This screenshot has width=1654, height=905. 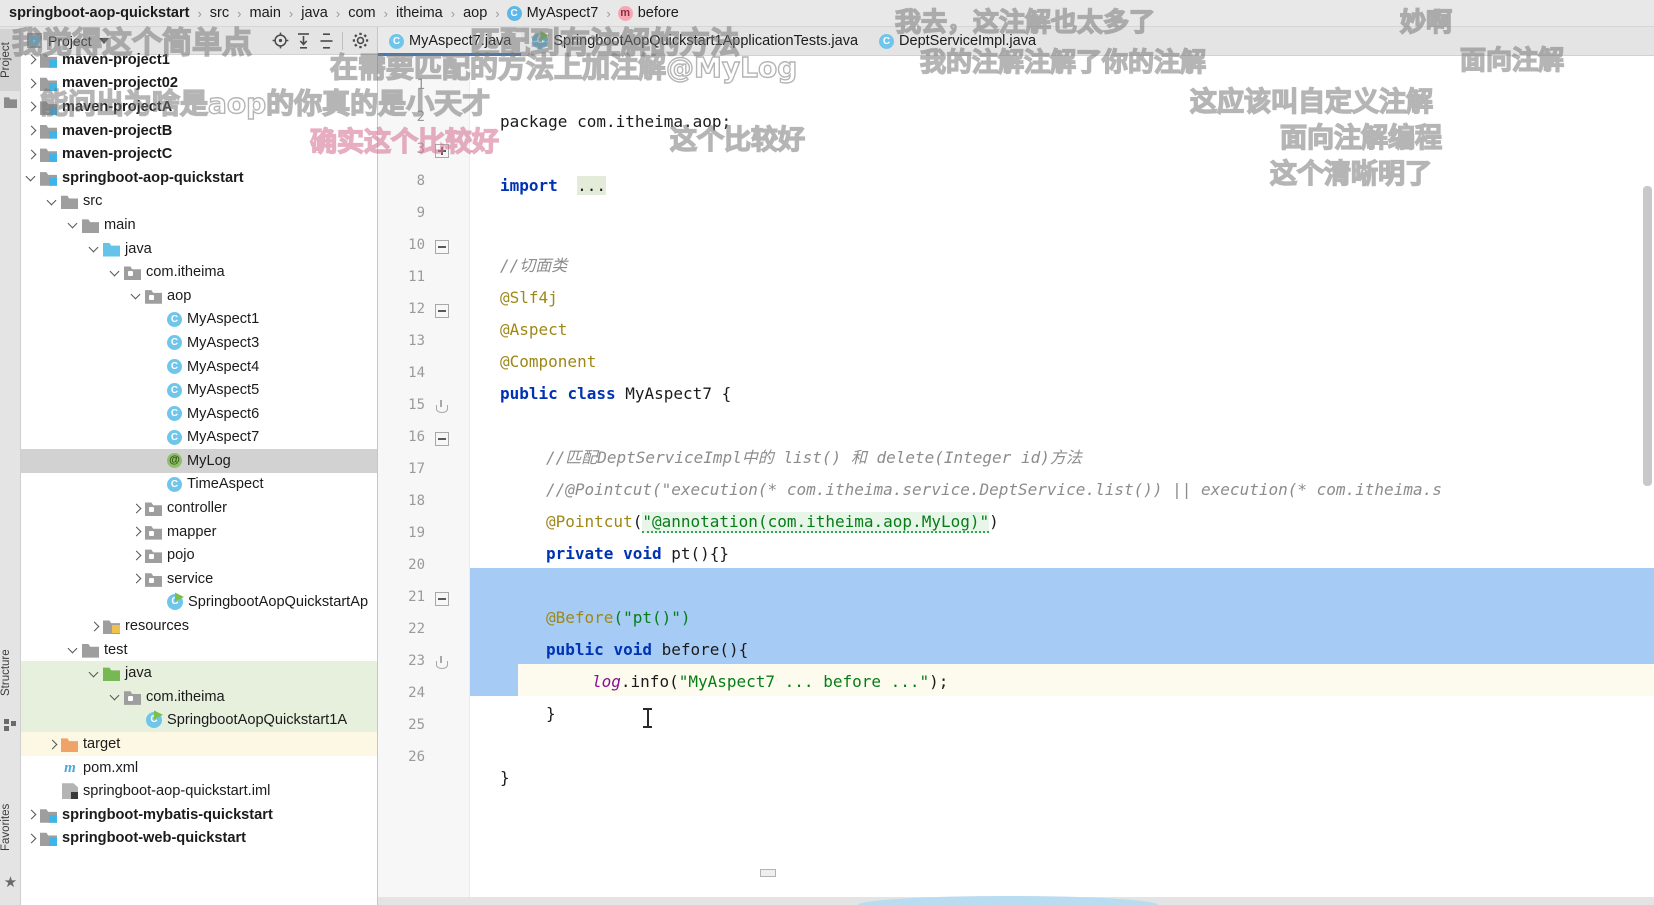 I want to click on tree-item: main, so click(x=199, y=225).